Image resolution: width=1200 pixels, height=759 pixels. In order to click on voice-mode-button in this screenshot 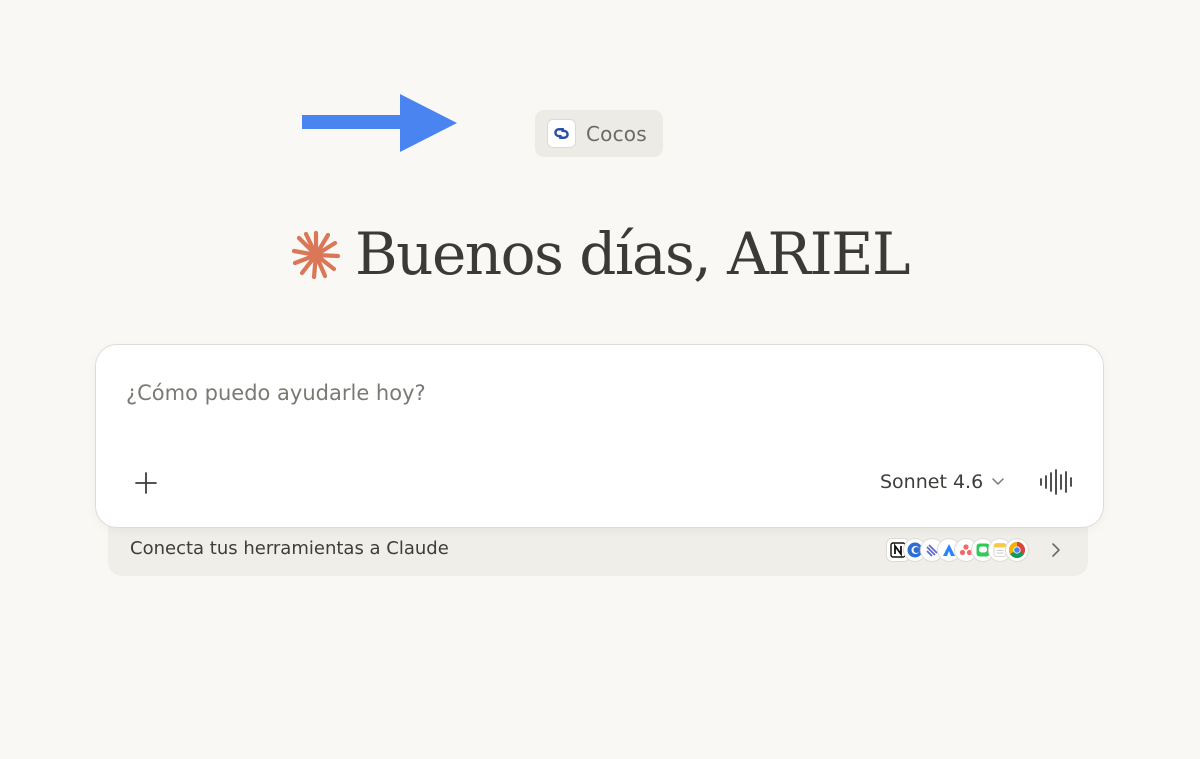, I will do `click(1056, 482)`.